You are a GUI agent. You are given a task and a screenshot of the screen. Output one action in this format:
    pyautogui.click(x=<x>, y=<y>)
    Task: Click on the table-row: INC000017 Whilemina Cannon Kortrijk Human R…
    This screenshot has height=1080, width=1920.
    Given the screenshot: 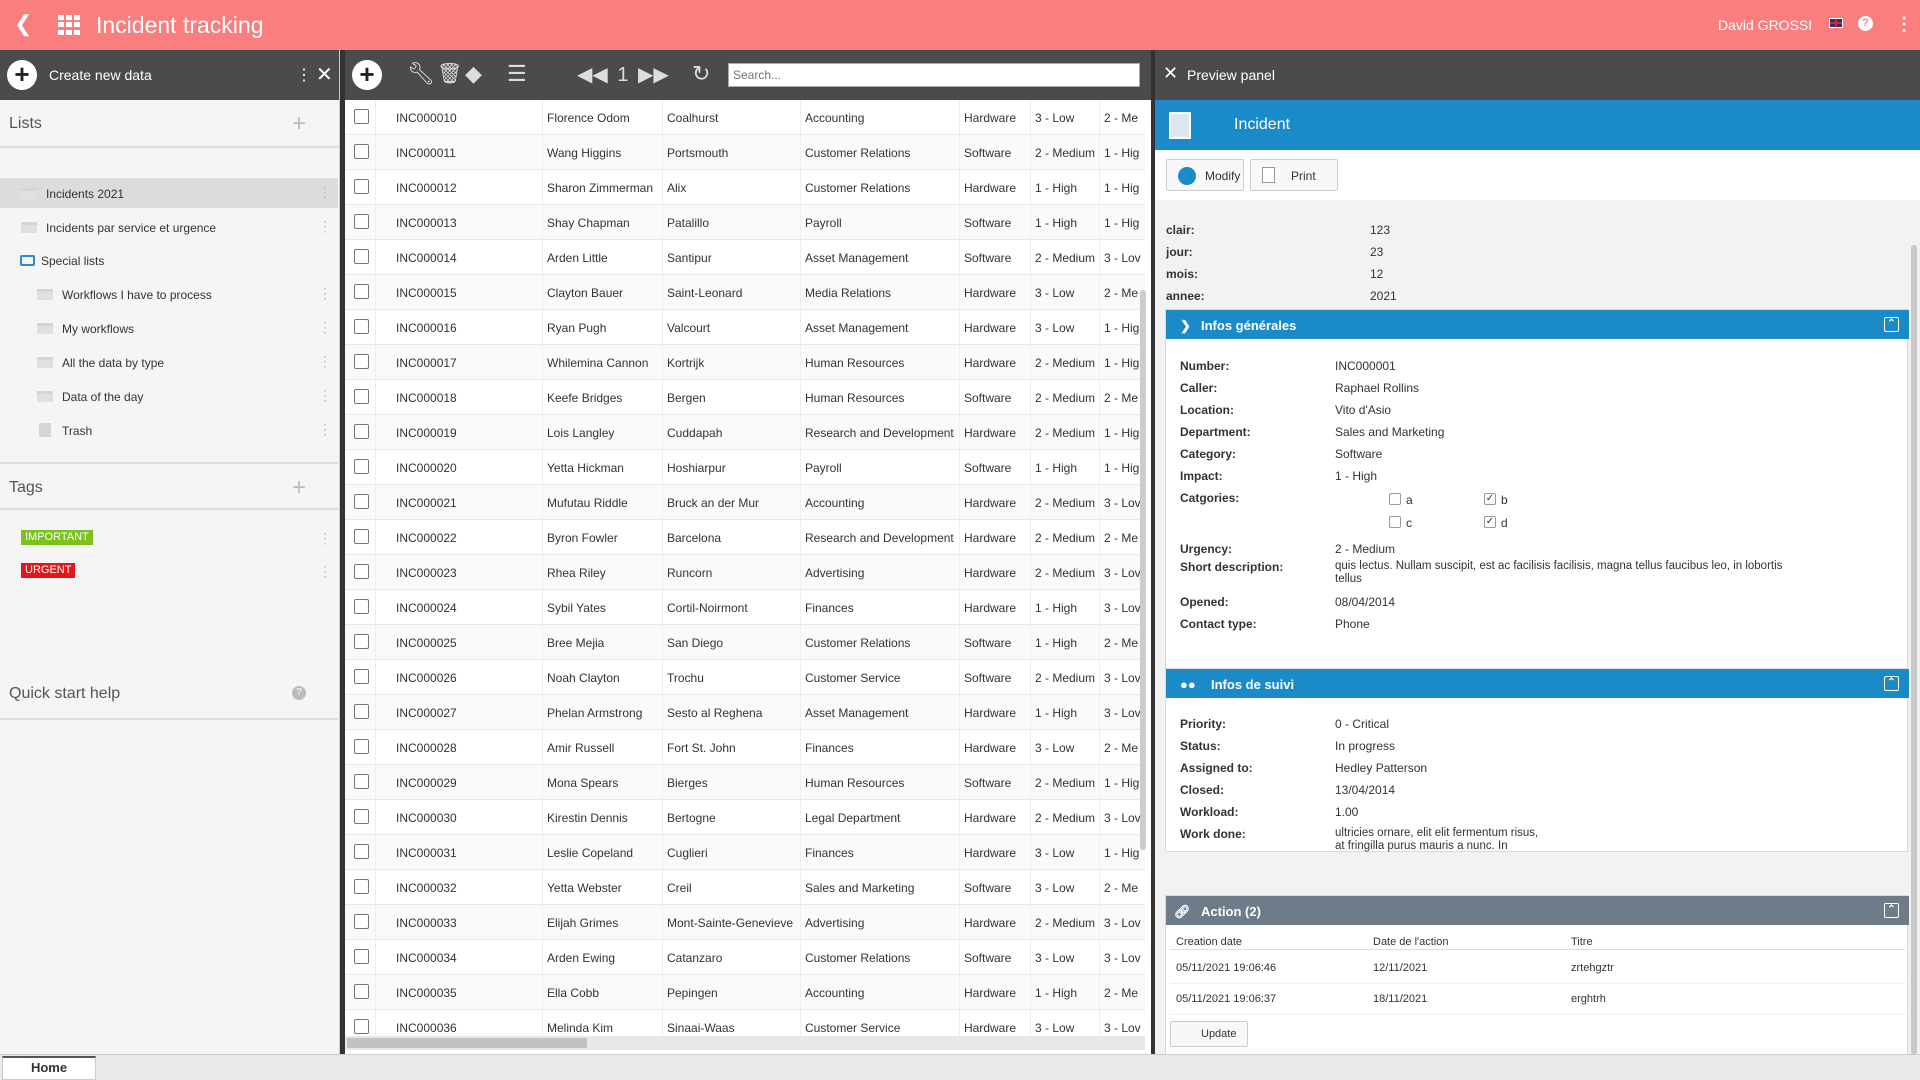 What is the action you would take?
    pyautogui.click(x=745, y=362)
    